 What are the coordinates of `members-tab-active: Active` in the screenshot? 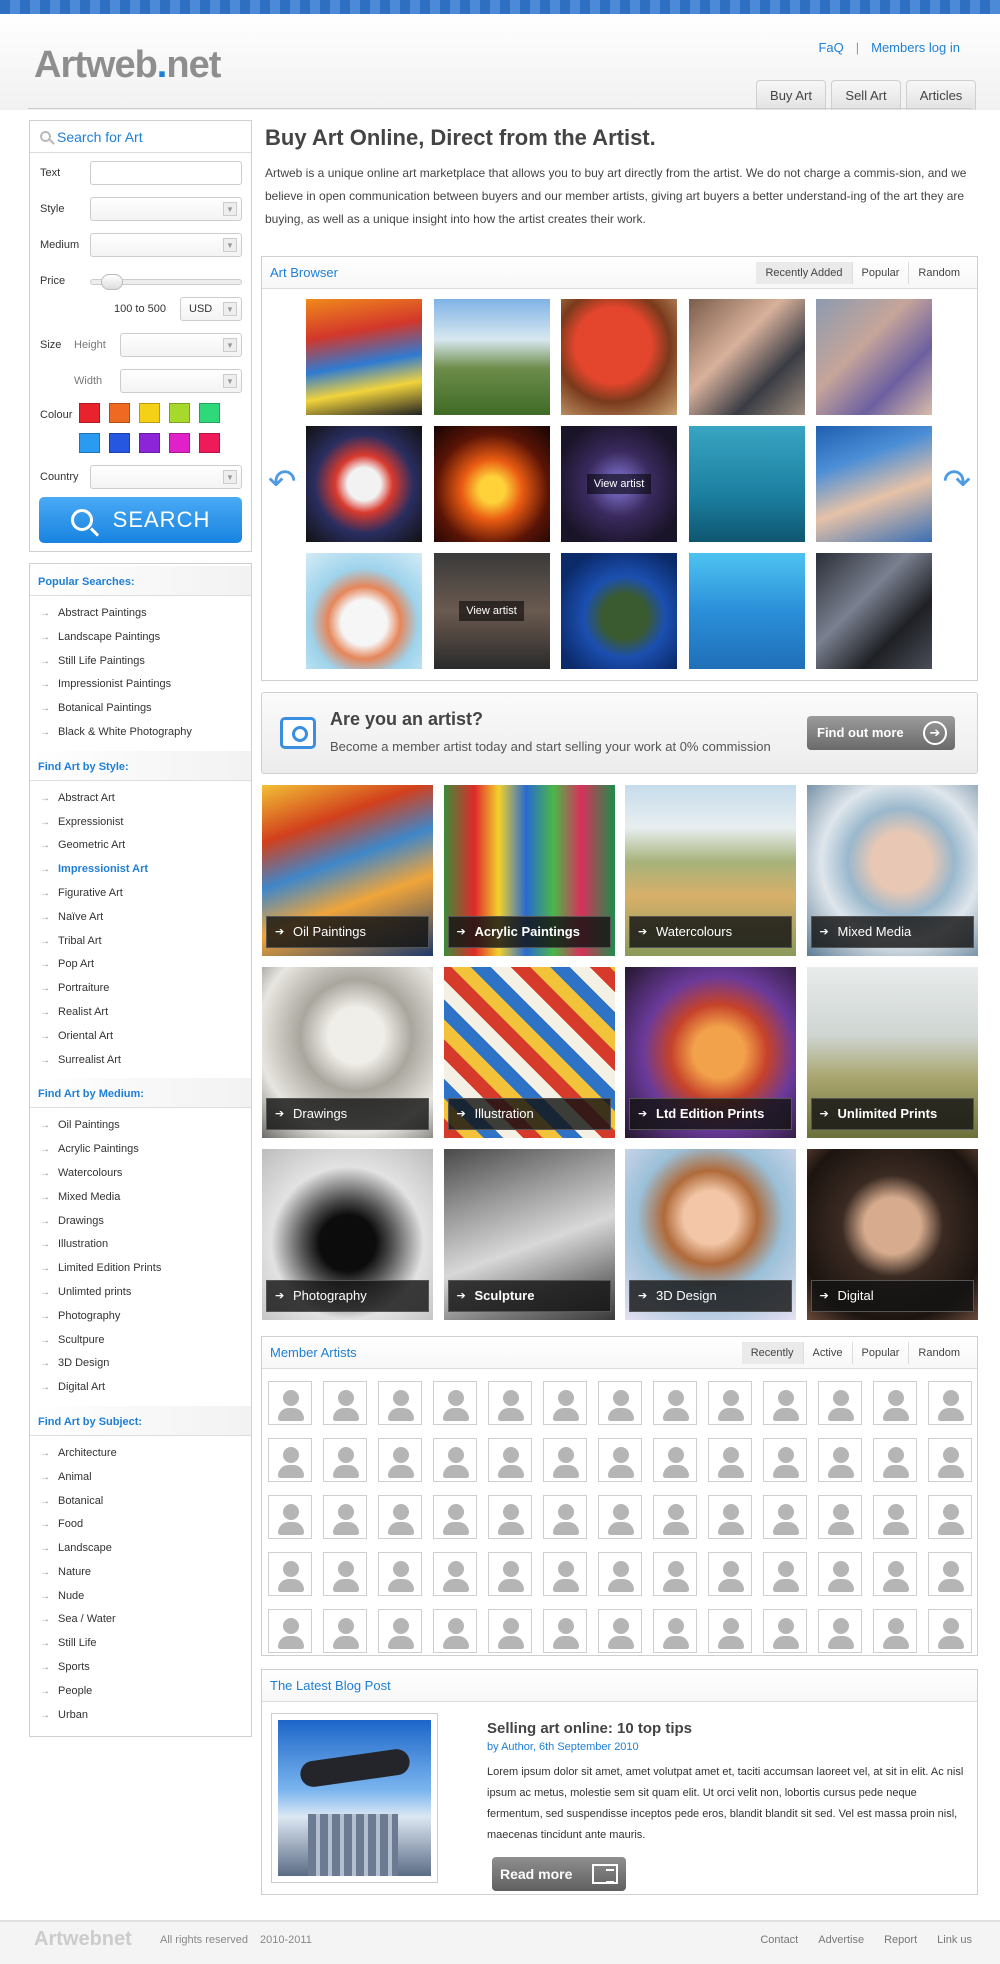 It's located at (827, 1352).